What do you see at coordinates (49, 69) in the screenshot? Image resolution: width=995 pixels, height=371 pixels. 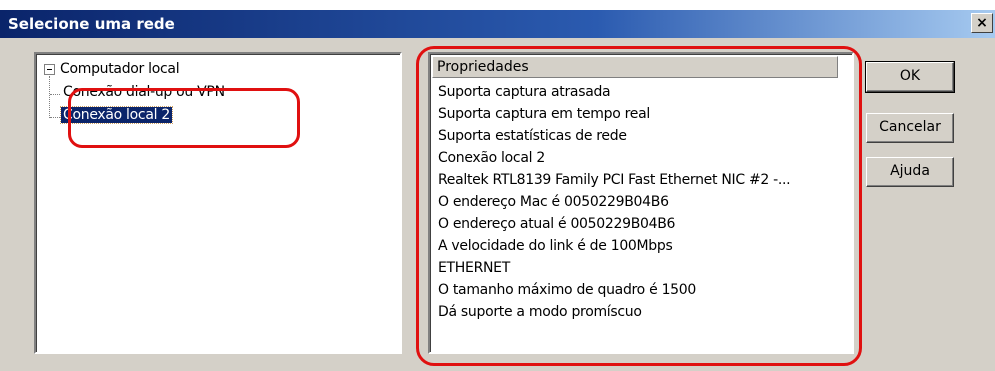 I see `collapse-icon` at bounding box center [49, 69].